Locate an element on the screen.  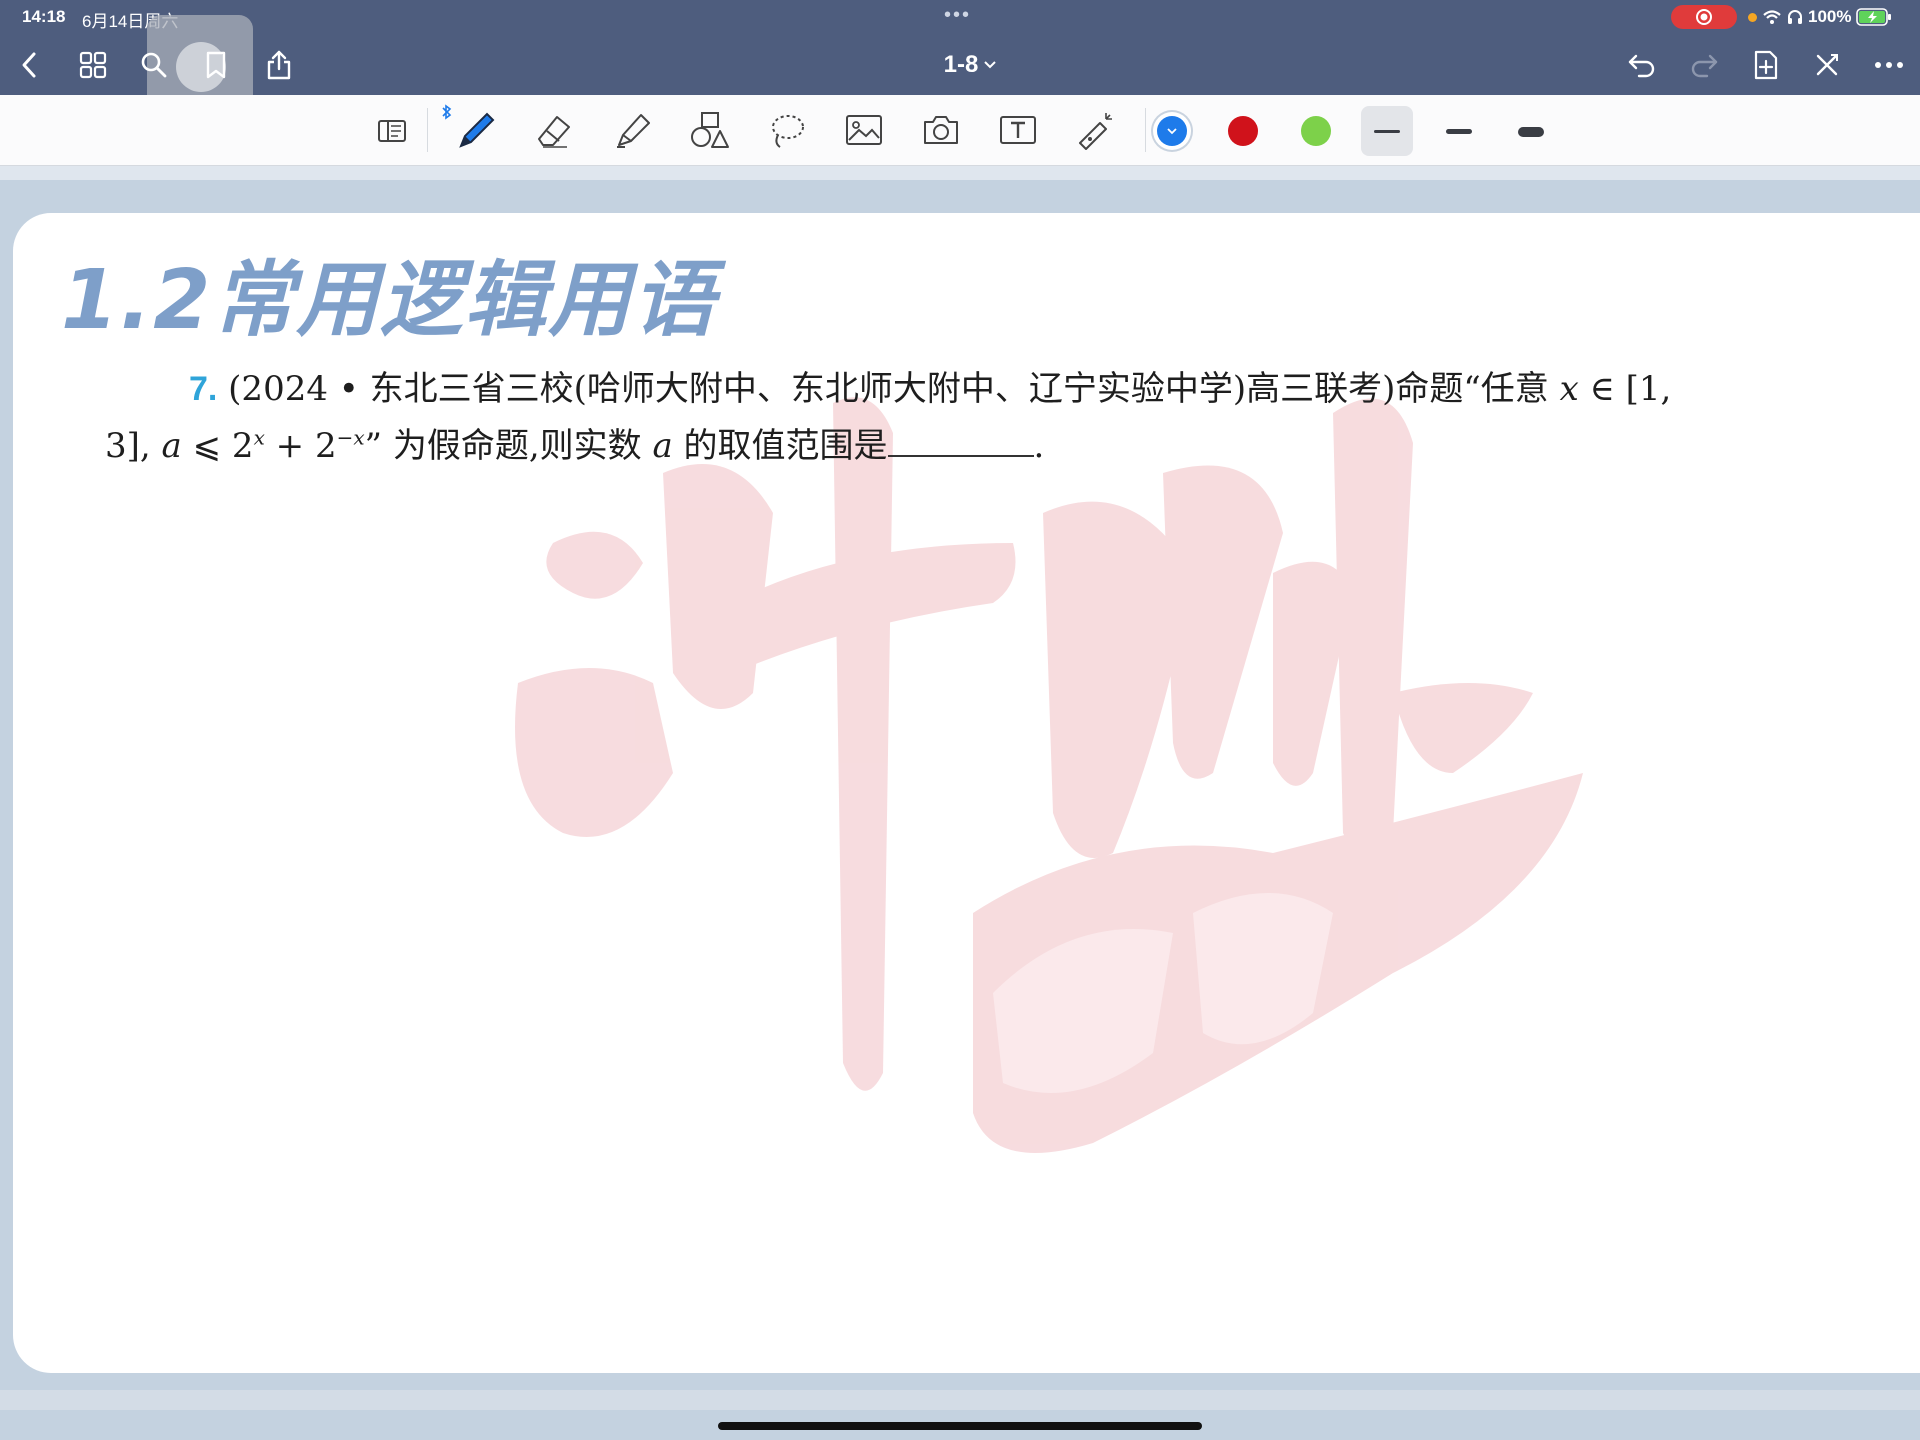
exponent-neg-x: −x is located at coordinates (350, 437).